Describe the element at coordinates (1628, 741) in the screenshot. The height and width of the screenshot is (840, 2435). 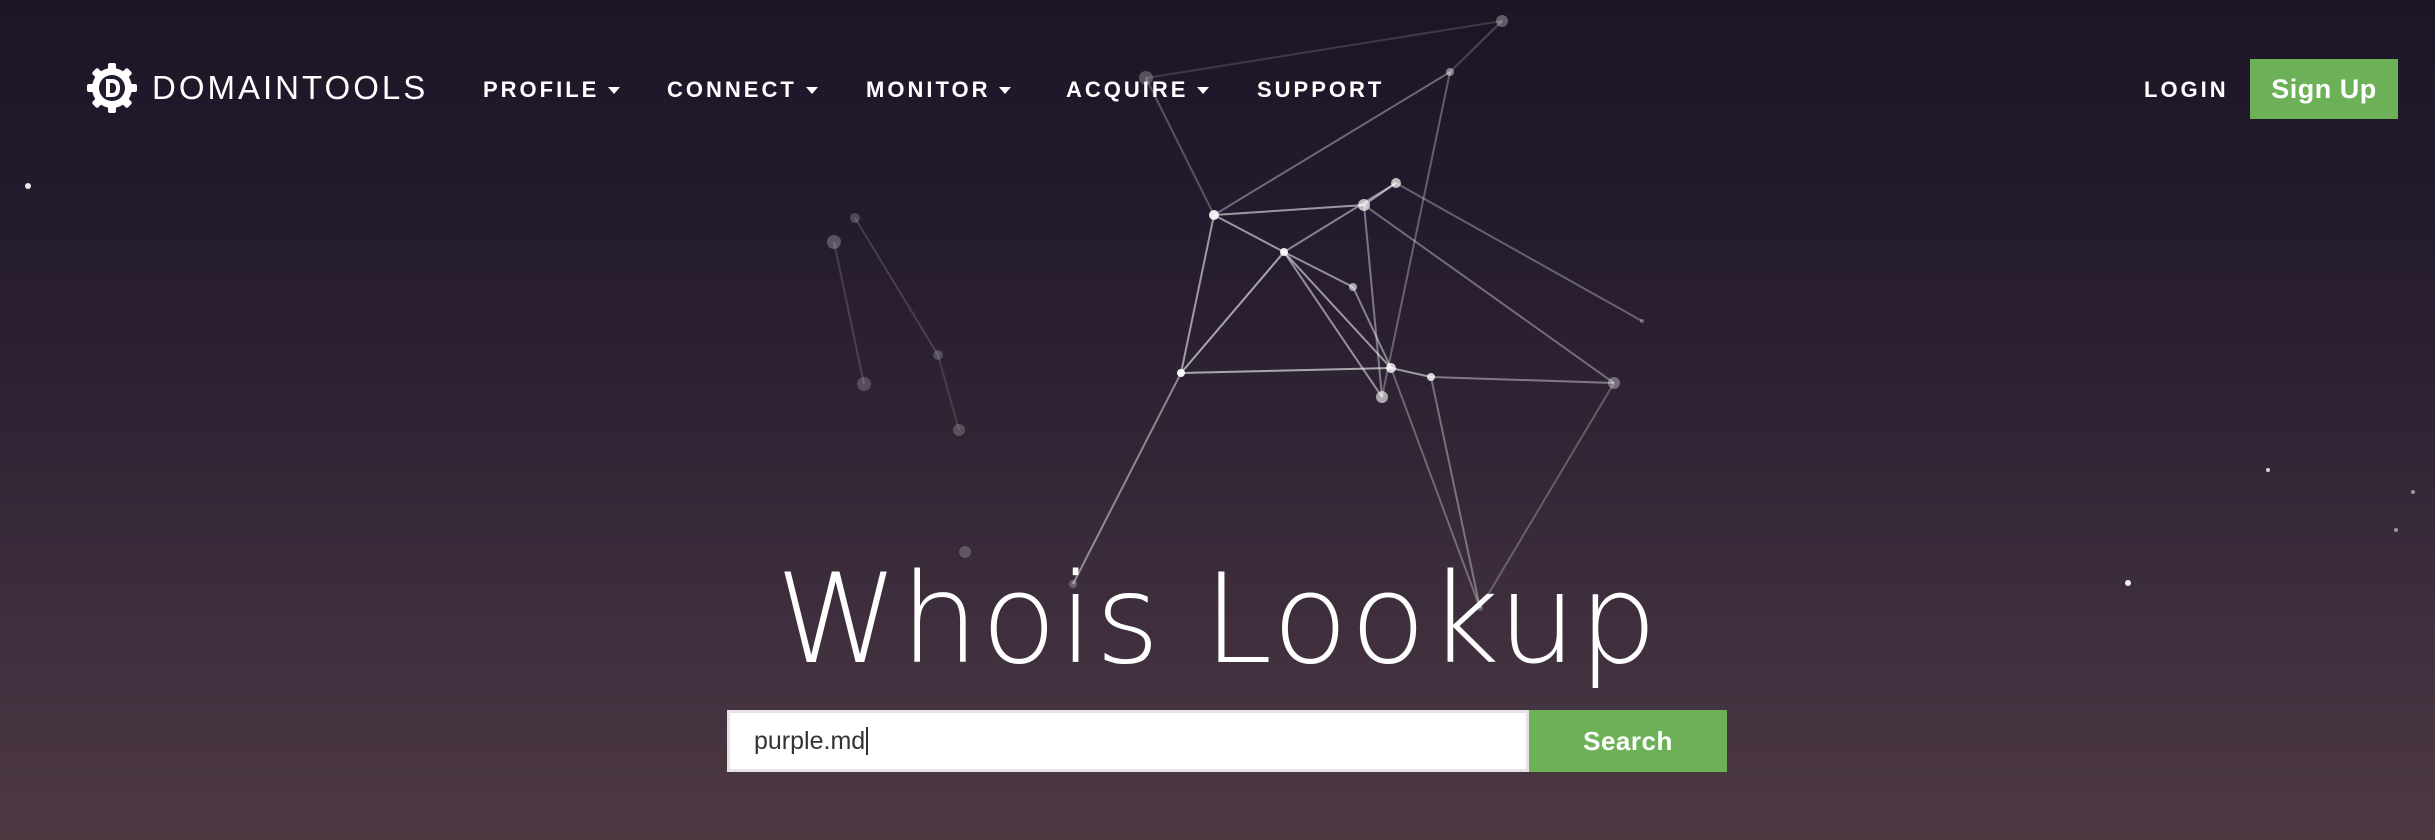
I see `search-button: Search` at that location.